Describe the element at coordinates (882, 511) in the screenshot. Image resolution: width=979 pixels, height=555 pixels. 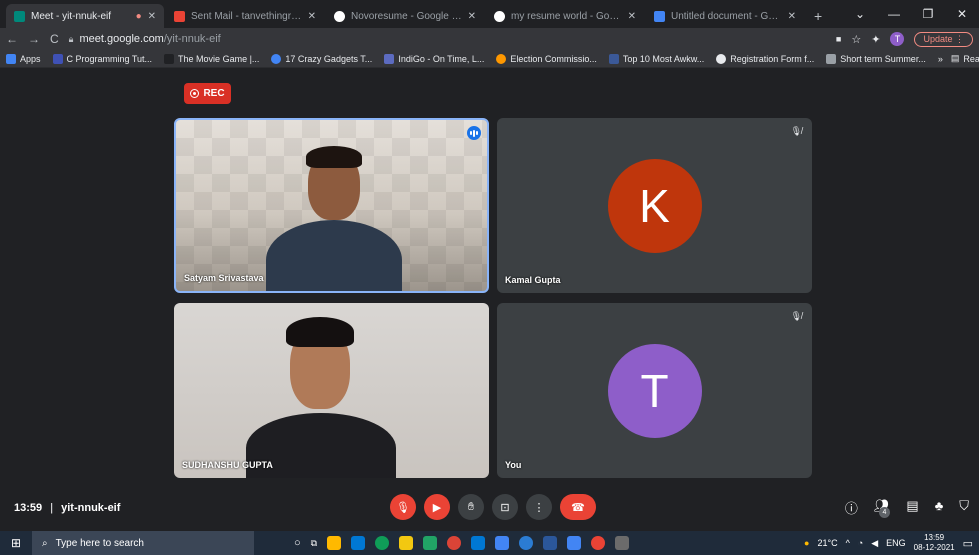
I see `people-icon: 👥︎ 4` at that location.